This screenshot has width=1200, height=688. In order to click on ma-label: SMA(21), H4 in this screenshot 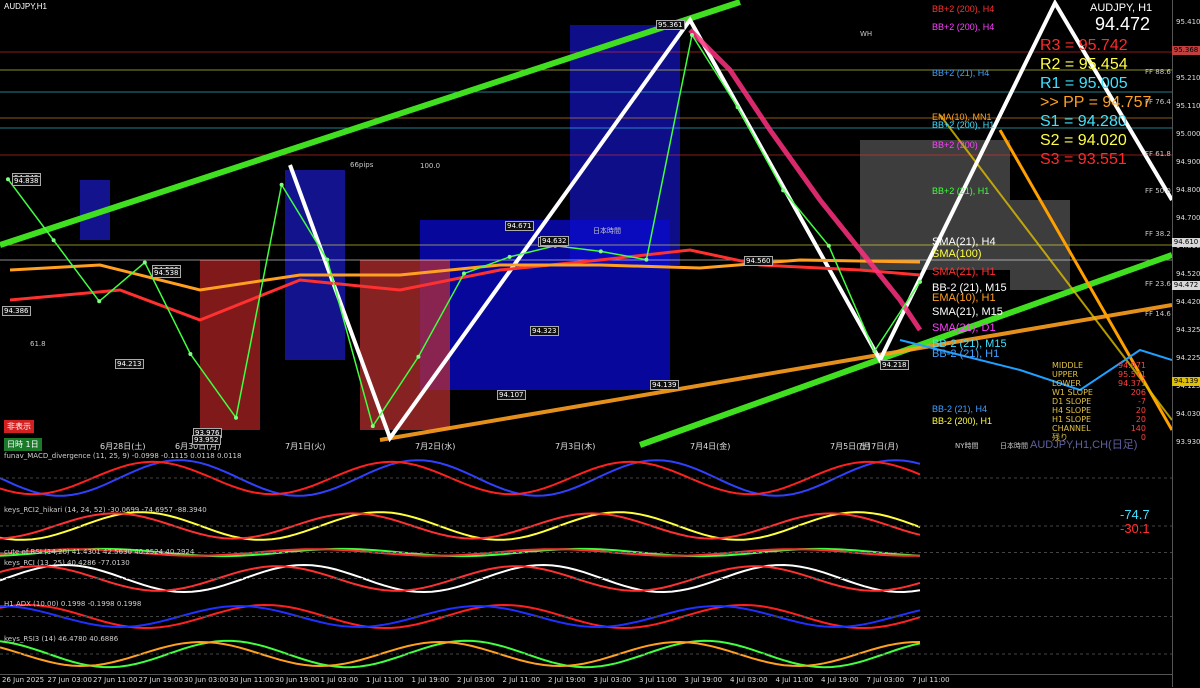, I will do `click(964, 242)`.